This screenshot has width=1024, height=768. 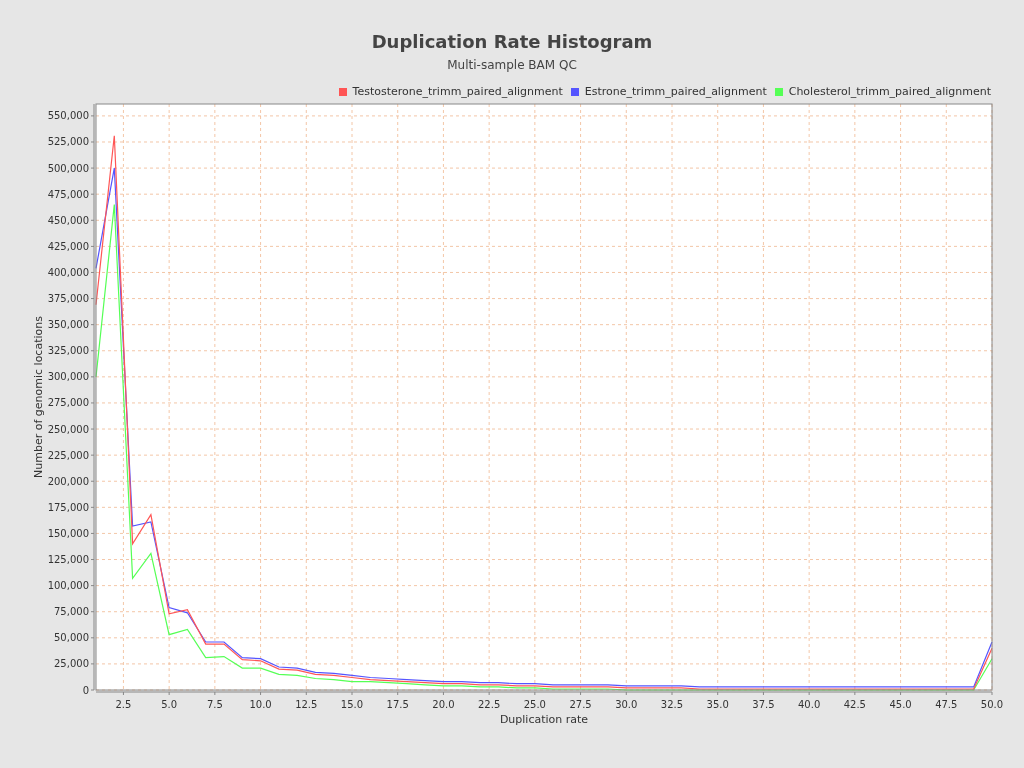 What do you see at coordinates (854, 704) in the screenshot?
I see `axis-tick-label: 42.5` at bounding box center [854, 704].